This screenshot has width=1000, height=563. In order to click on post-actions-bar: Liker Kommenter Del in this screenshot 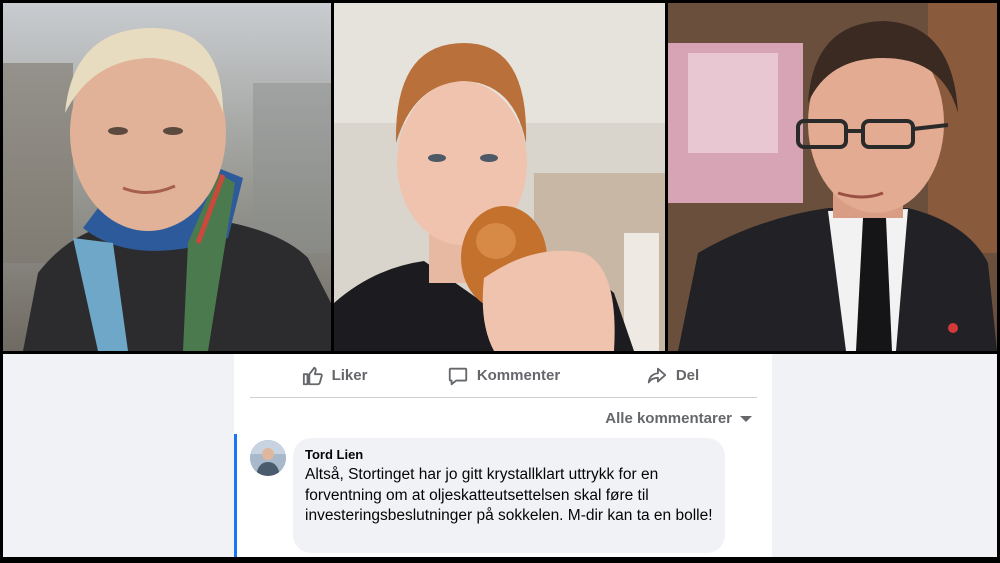, I will do `click(503, 376)`.